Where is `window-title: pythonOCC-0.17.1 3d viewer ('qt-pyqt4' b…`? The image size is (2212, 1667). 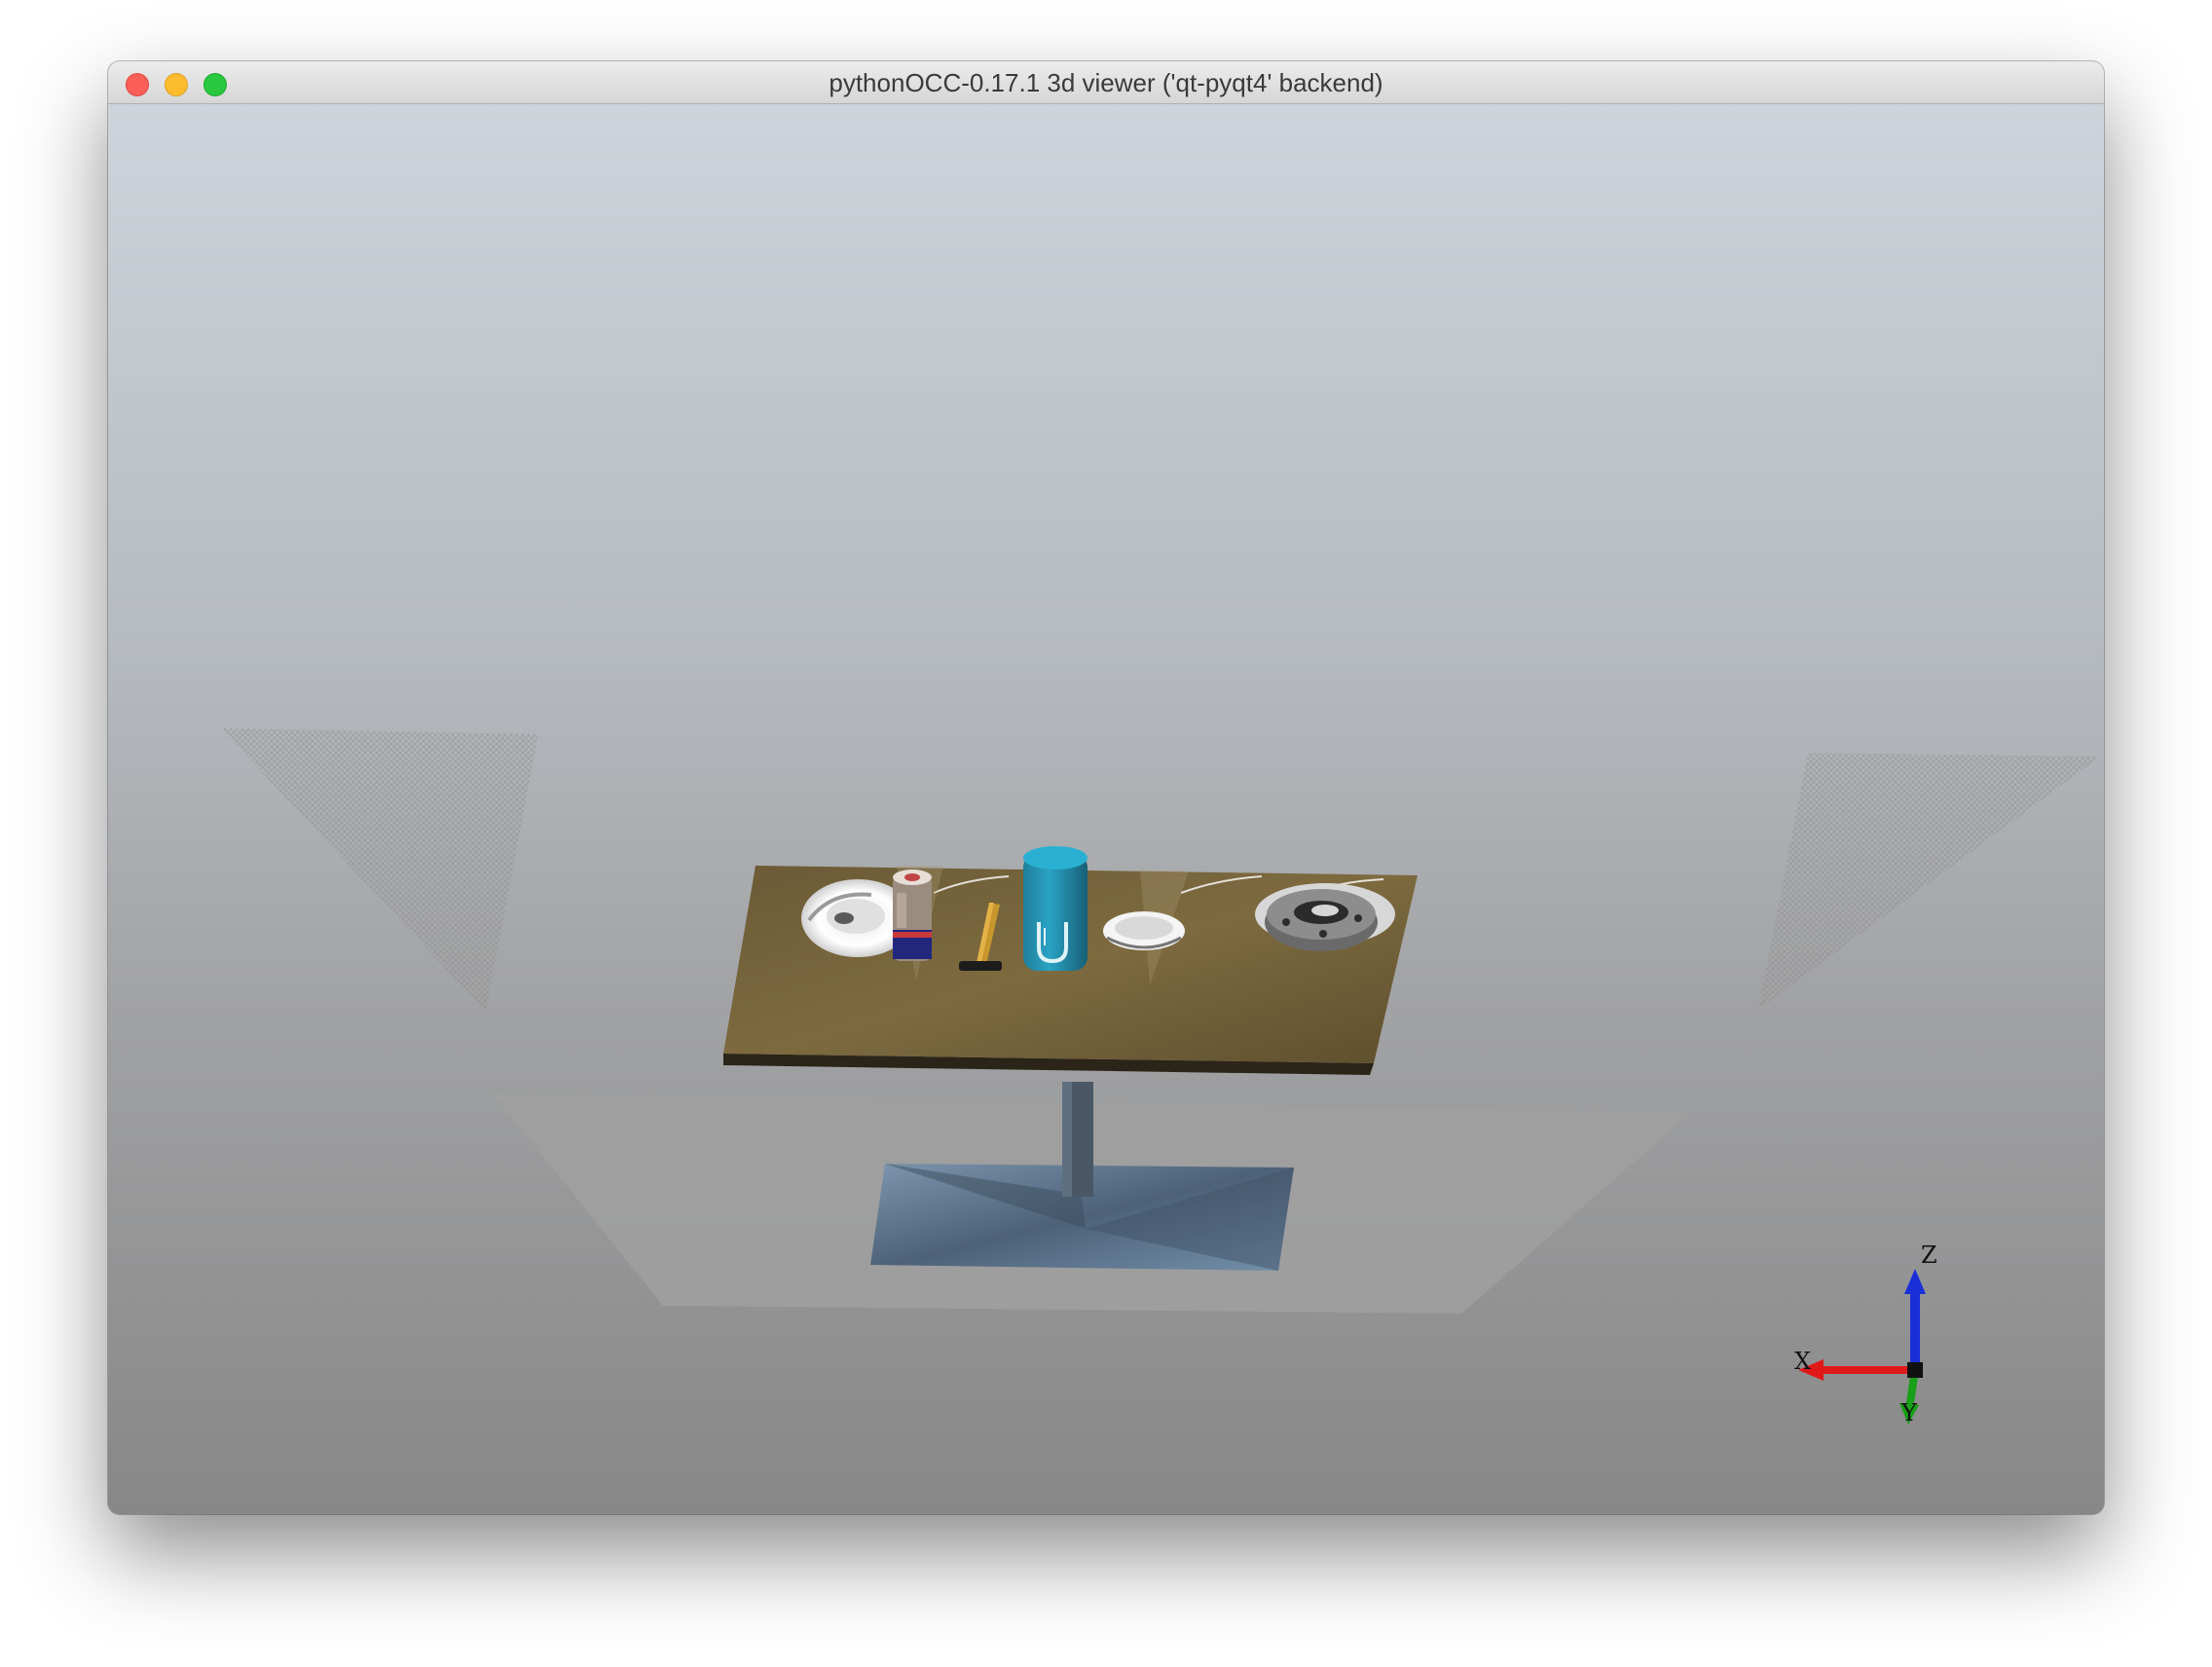
window-title: pythonOCC-0.17.1 3d viewer ('qt-pyqt4' b… is located at coordinates (1106, 82).